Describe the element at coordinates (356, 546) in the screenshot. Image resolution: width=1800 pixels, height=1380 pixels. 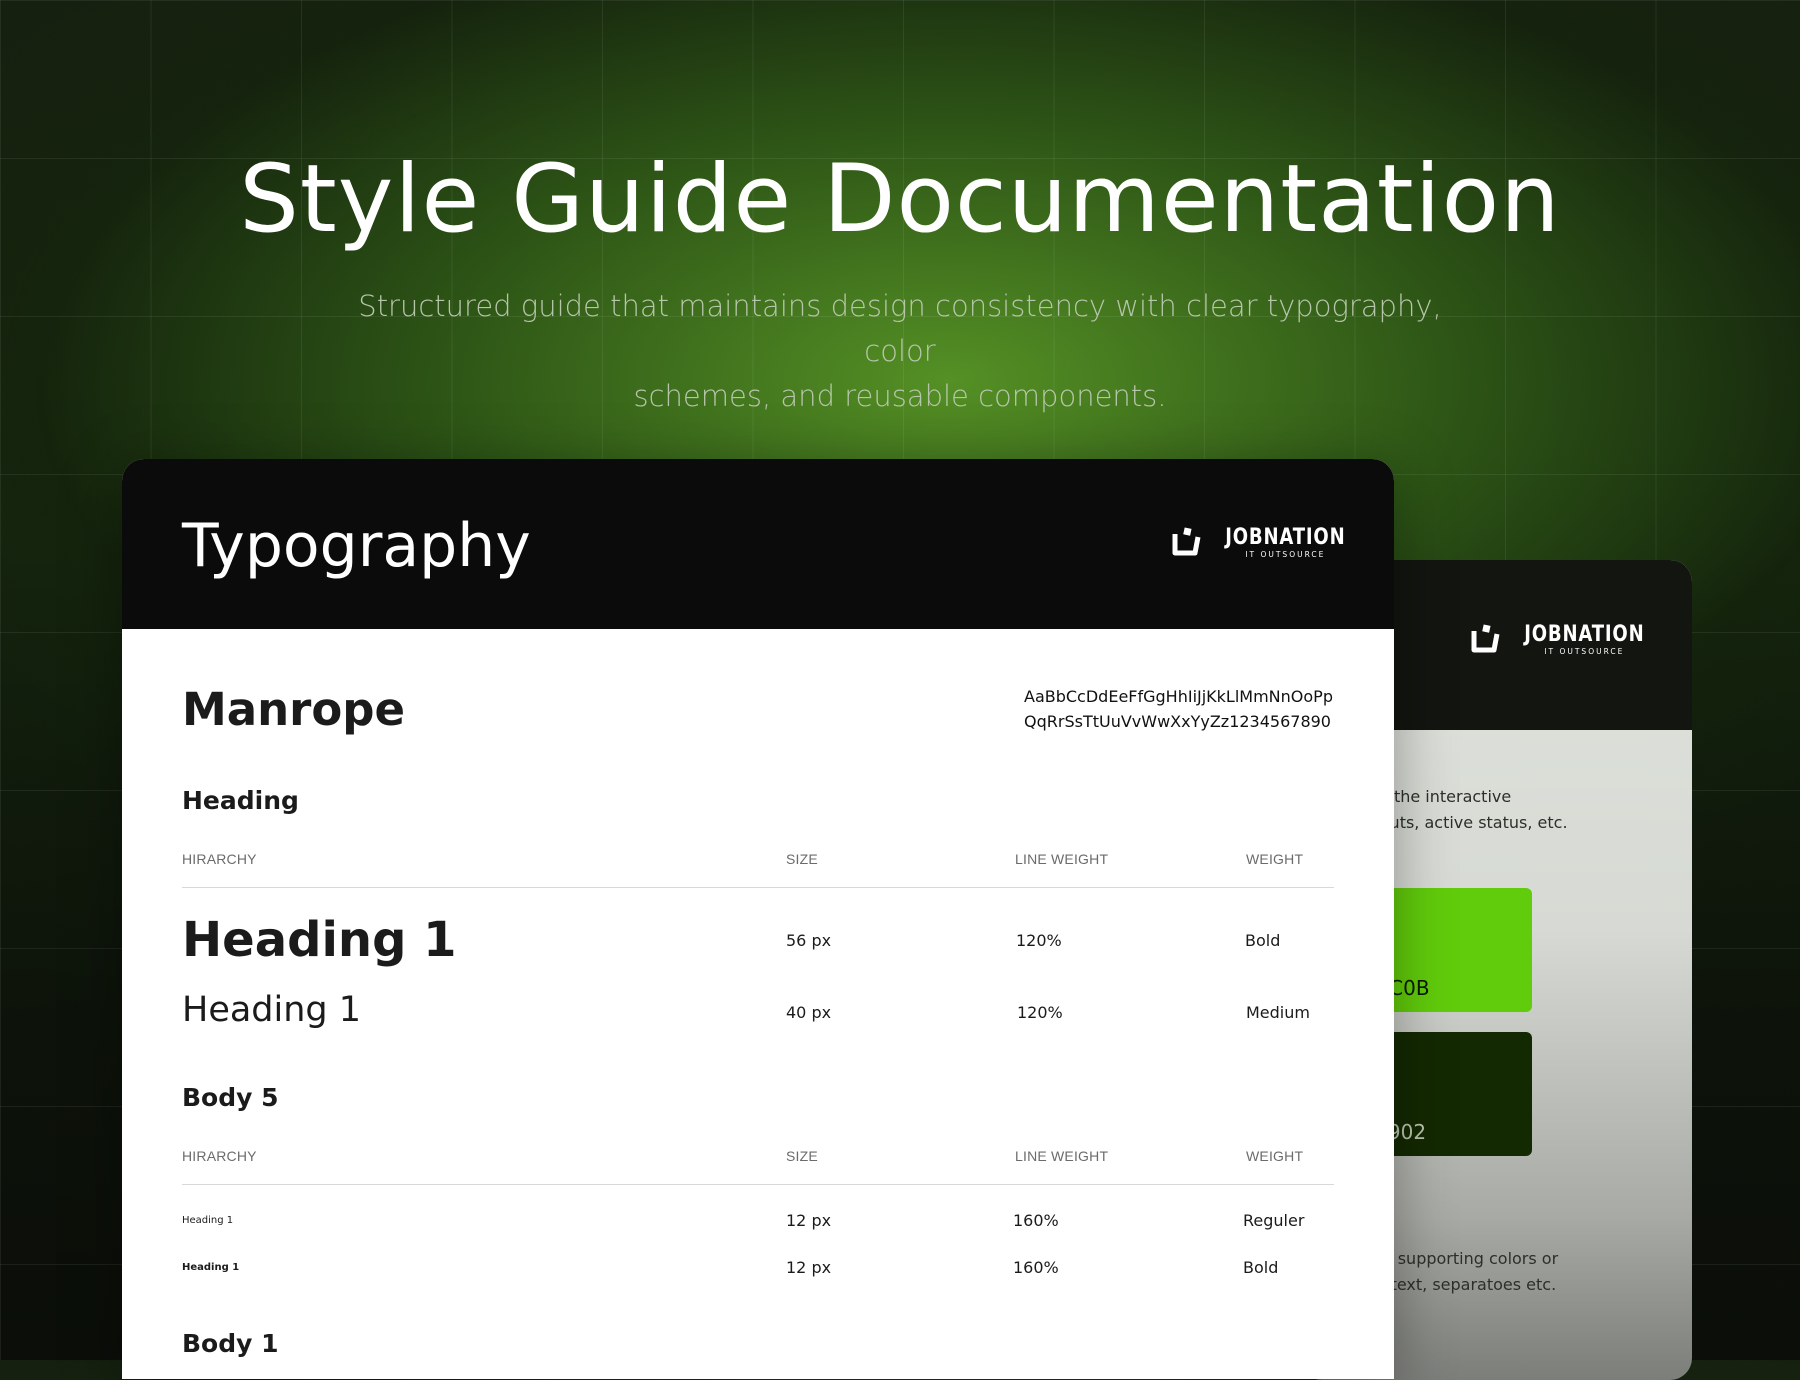
I see `typography-title: Typography` at that location.